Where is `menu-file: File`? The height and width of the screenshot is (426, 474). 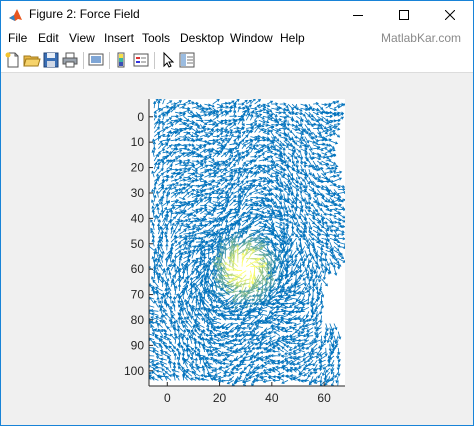
menu-file: File is located at coordinates (17, 38).